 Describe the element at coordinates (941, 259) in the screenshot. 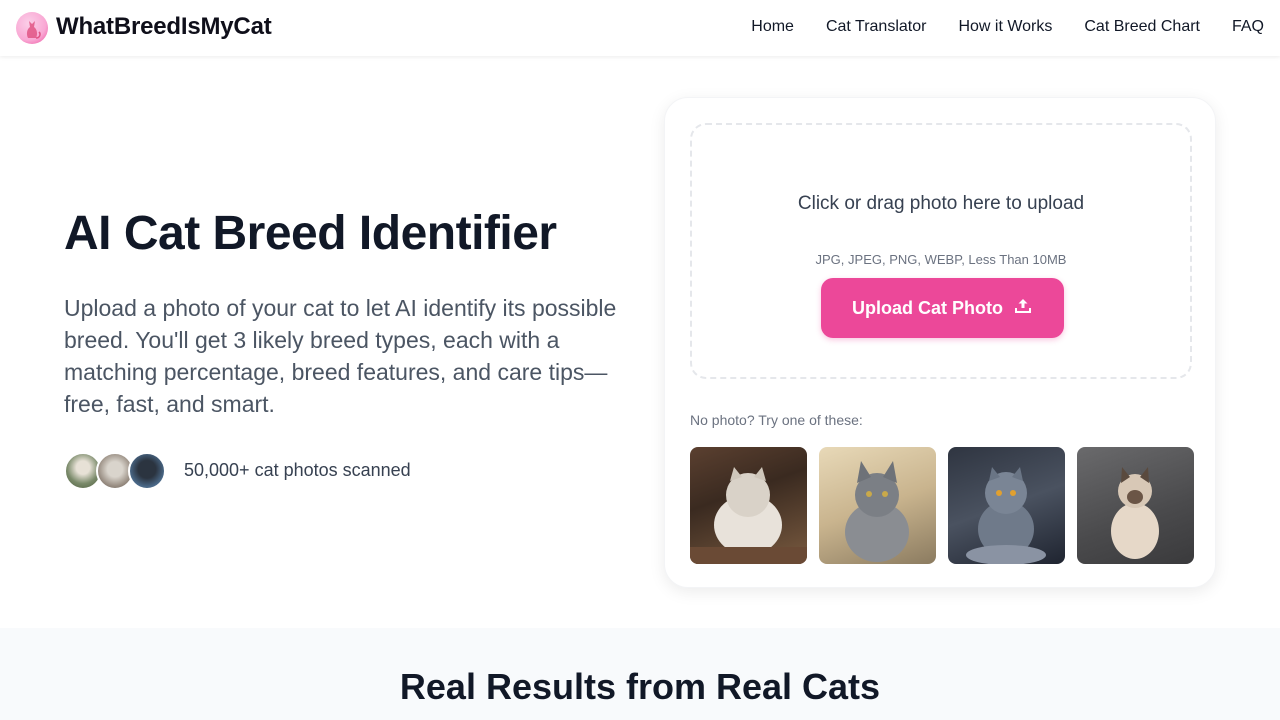

I see `dropzone-hint: JPG, JPEG, PNG, WEBP, Less Than 10MB` at that location.